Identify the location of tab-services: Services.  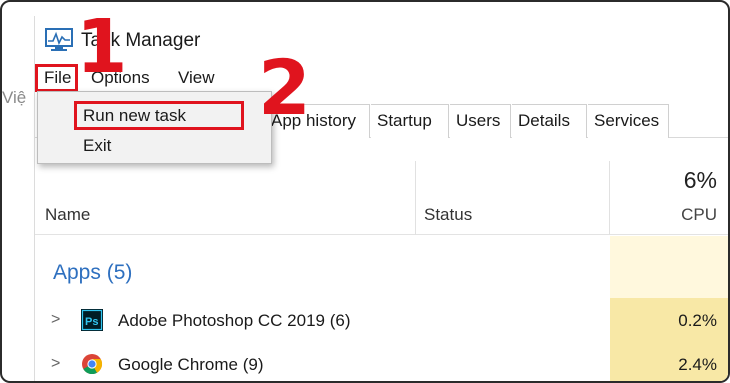
(628, 121).